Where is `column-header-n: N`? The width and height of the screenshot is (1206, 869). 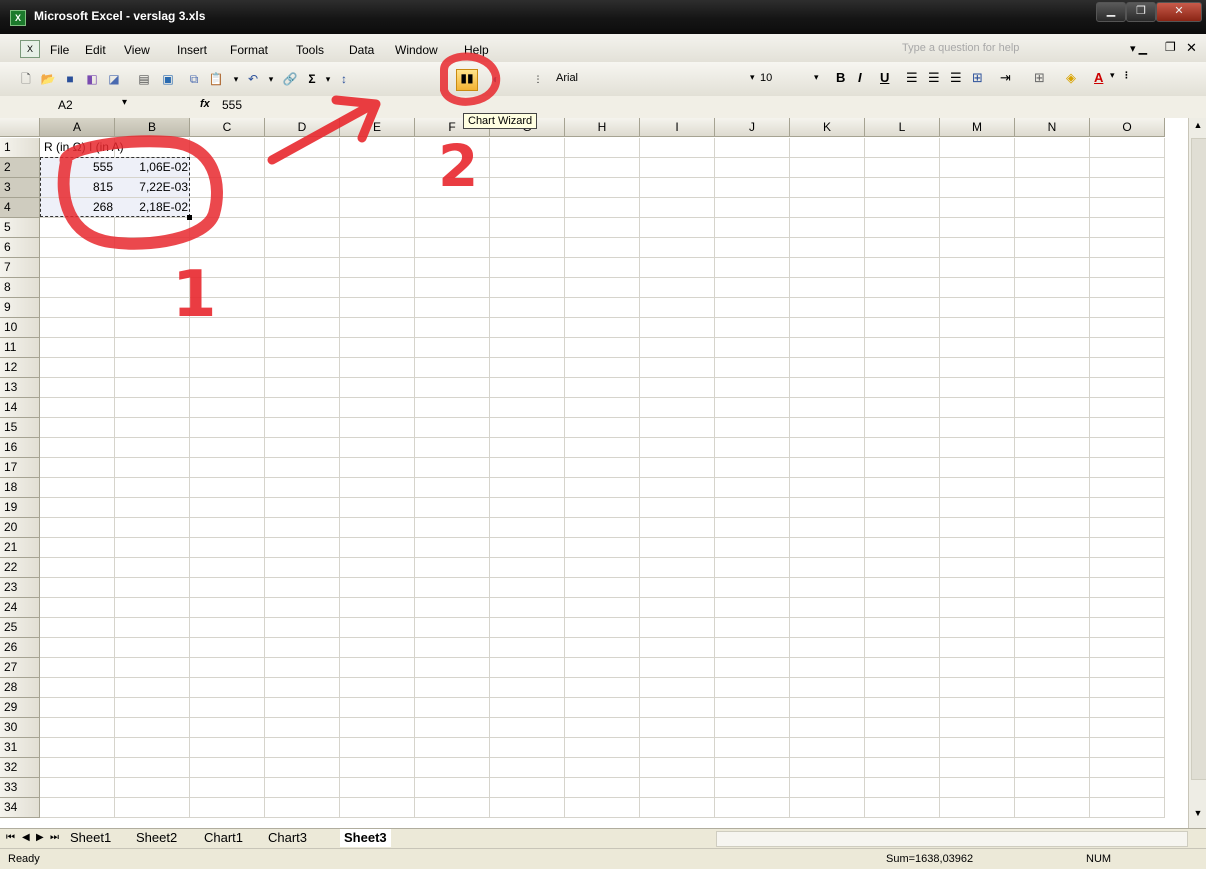
column-header-n: N is located at coordinates (1052, 127).